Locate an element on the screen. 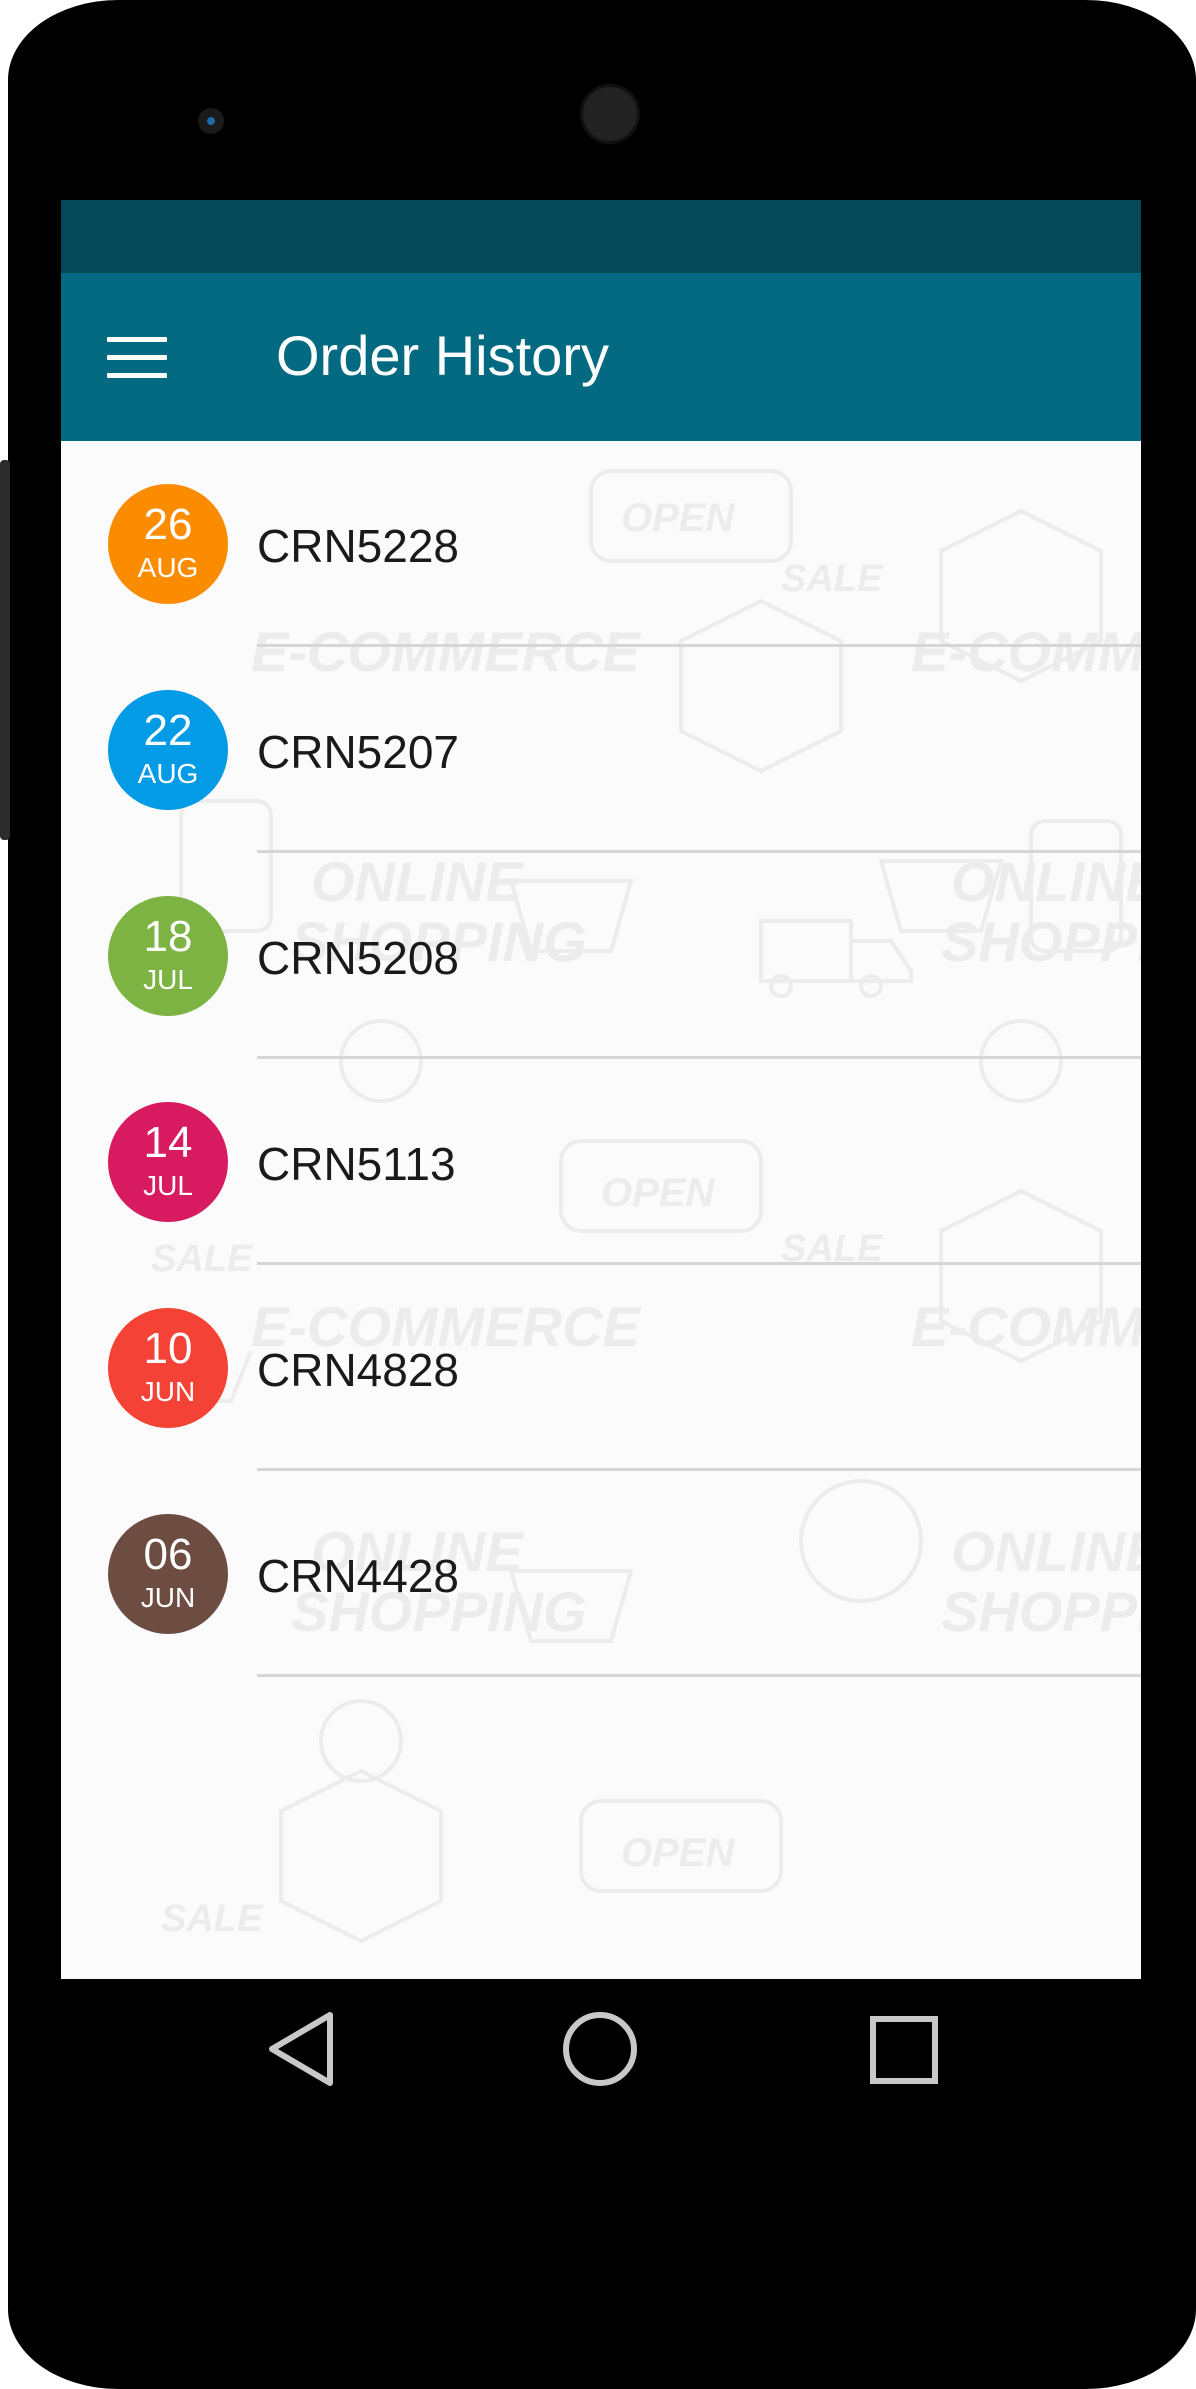 The width and height of the screenshot is (1196, 2389). order-number: CRN4828 is located at coordinates (358, 1370).